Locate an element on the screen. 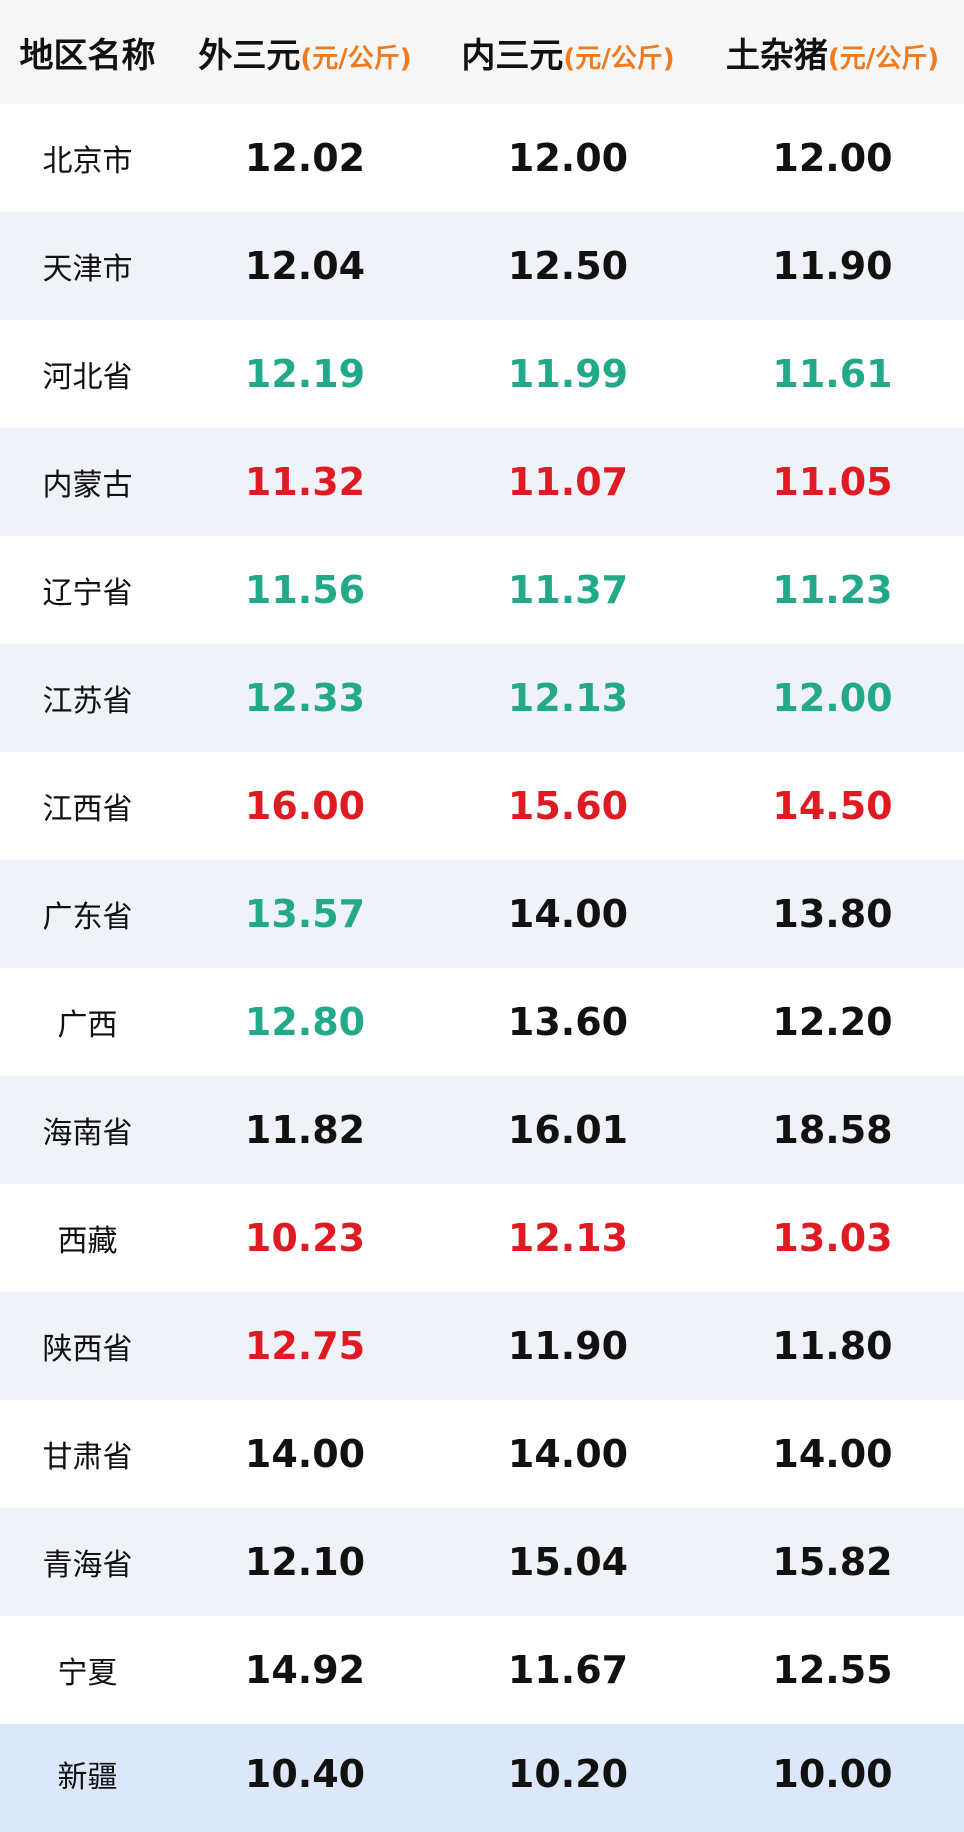 The image size is (964, 1832). table-row: 内蒙古 11.32 11.07 11.05 is located at coordinates (482, 482).